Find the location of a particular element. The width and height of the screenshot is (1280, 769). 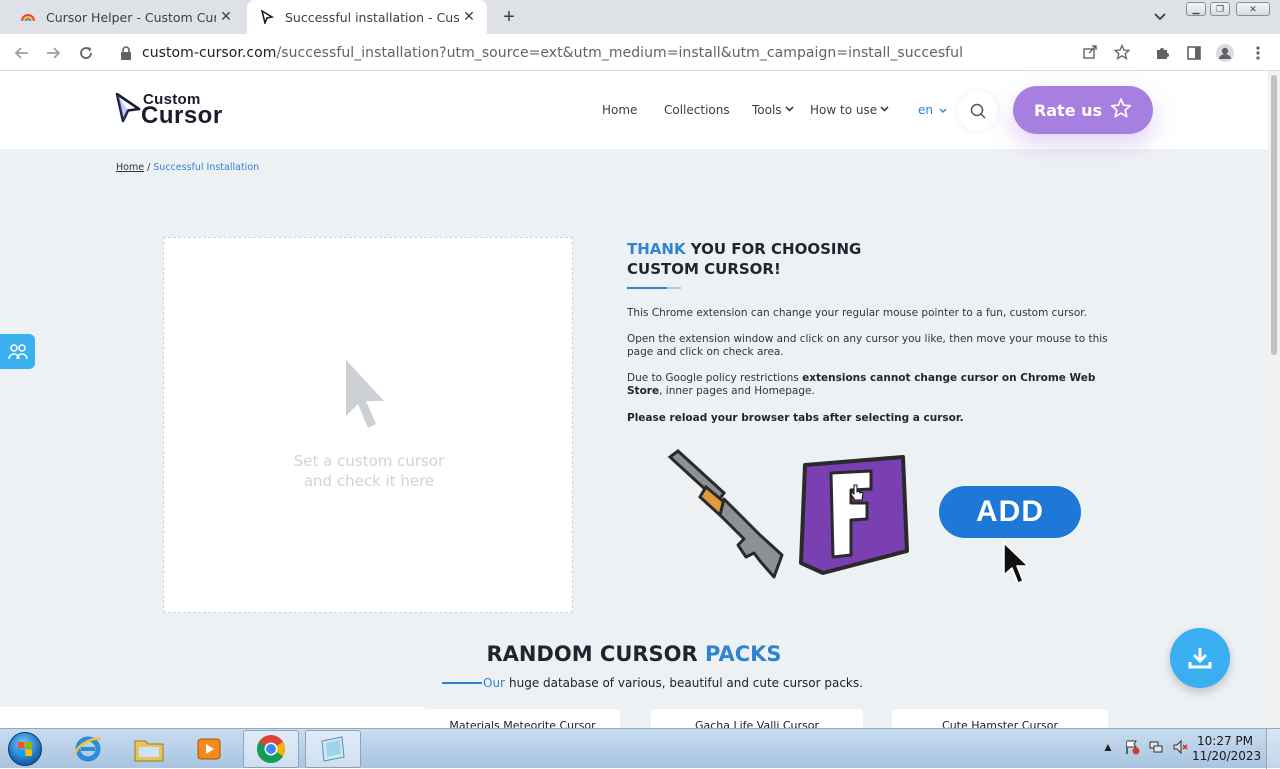

language-selector: en is located at coordinates (932, 110).